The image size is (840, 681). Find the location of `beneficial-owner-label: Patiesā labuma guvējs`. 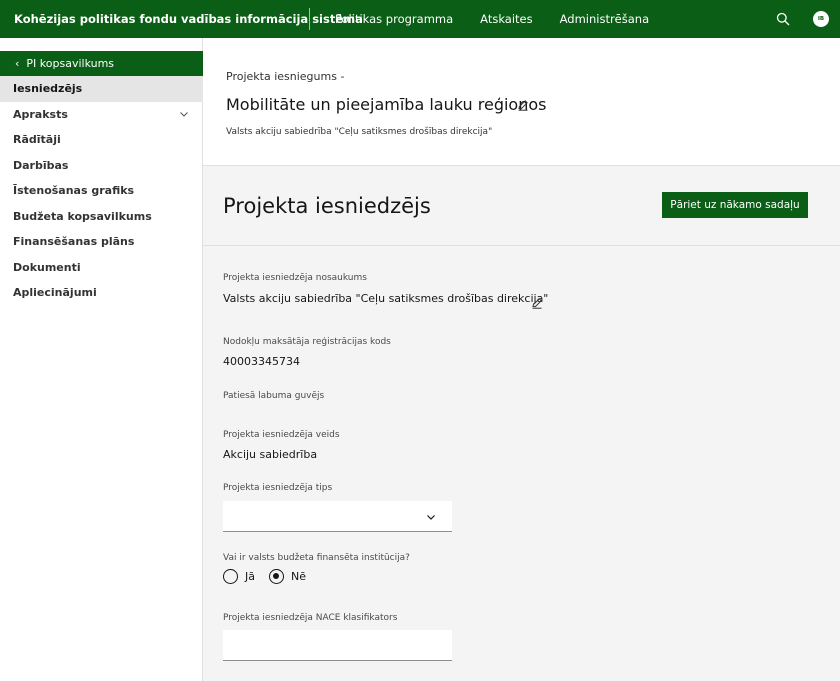

beneficial-owner-label: Patiesā labuma guvējs is located at coordinates (274, 396).